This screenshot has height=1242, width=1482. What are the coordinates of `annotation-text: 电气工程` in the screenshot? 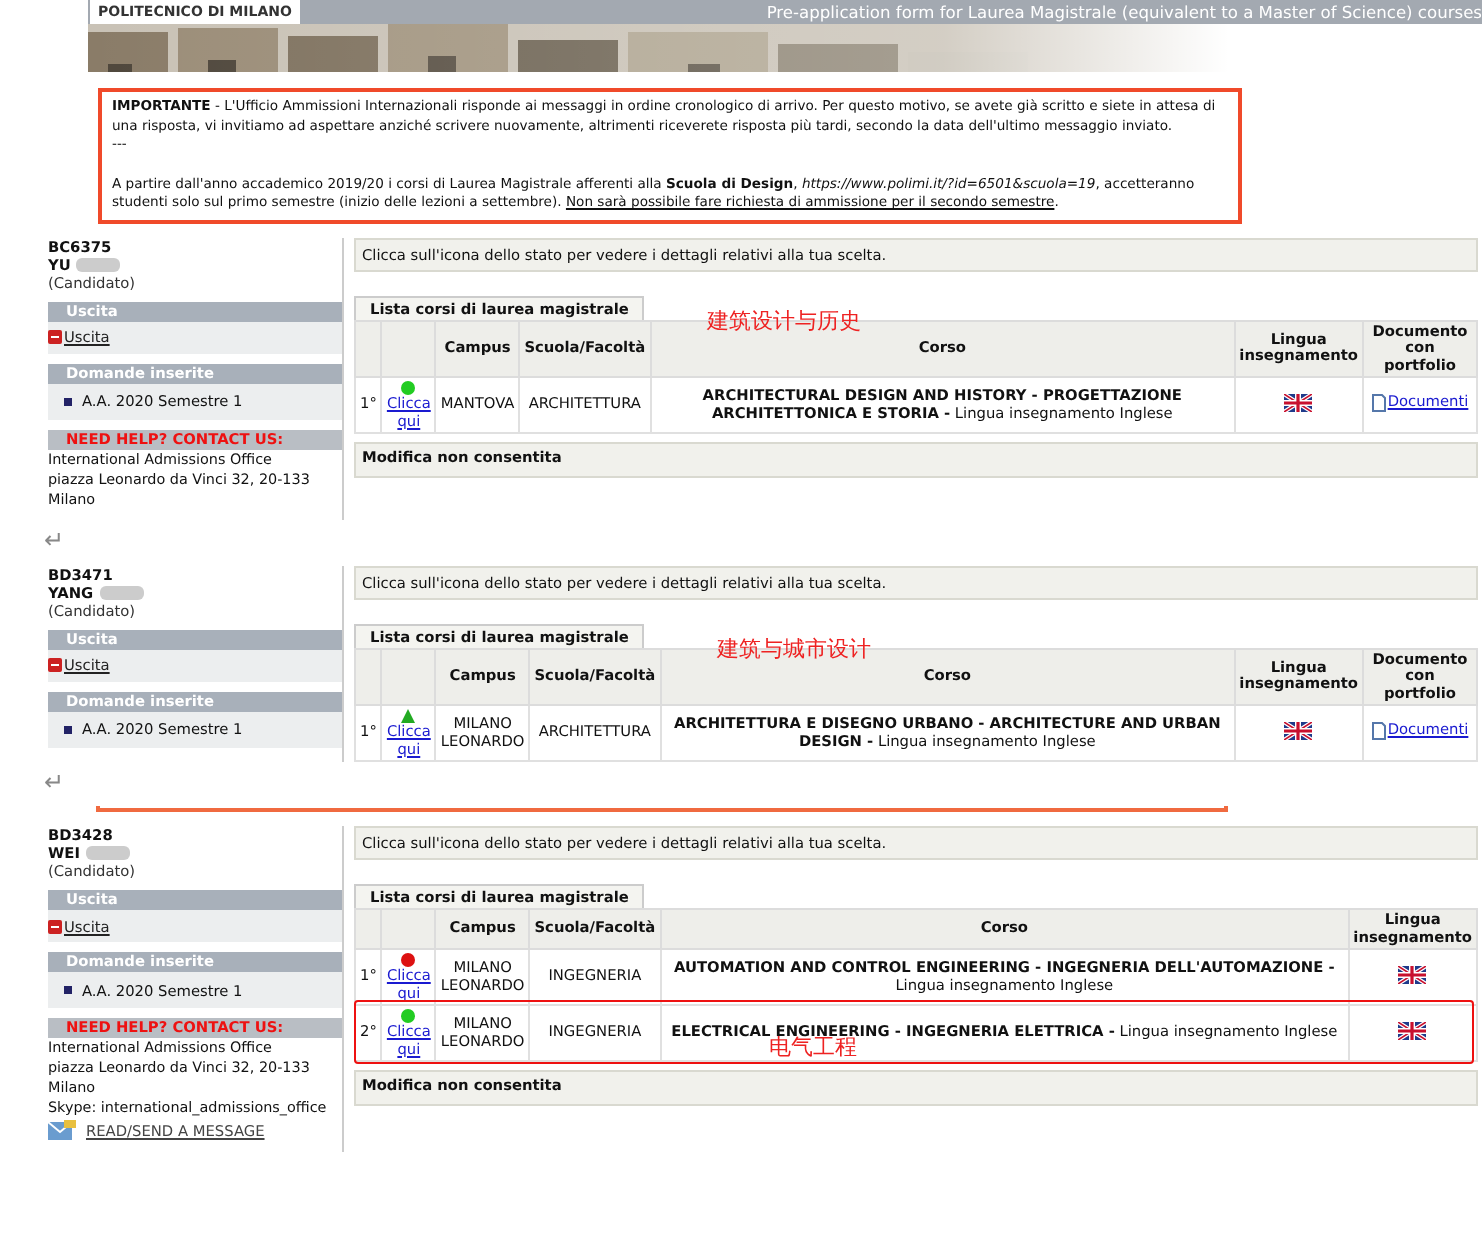 It's located at (813, 1048).